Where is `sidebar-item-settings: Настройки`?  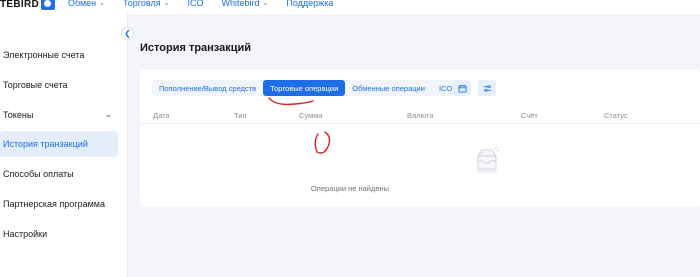 sidebar-item-settings: Настройки is located at coordinates (59, 234).